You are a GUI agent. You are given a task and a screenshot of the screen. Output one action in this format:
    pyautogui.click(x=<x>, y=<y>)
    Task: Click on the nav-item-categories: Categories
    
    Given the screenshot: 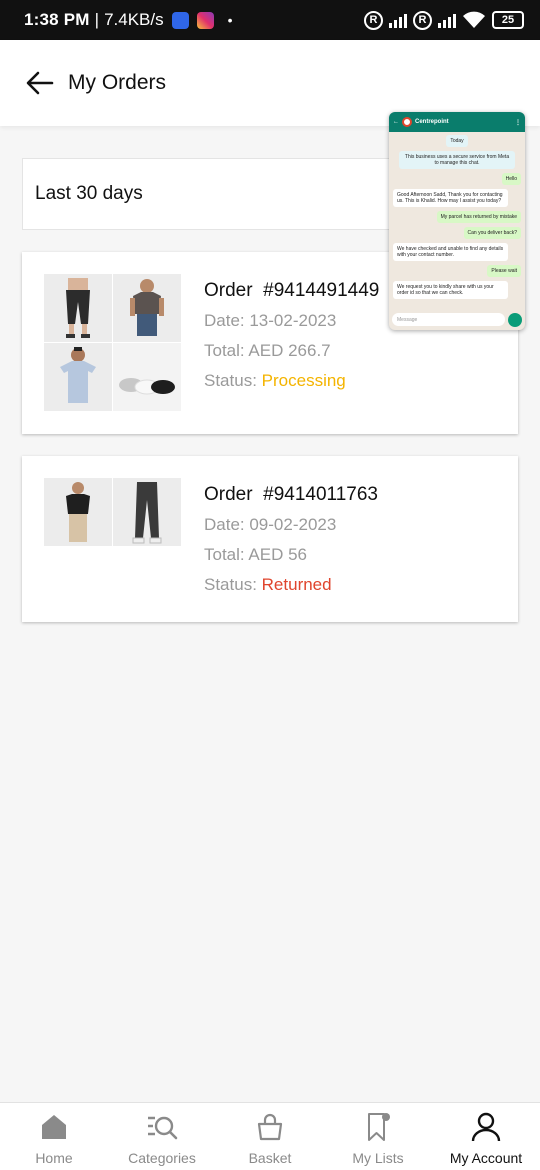 What is the action you would take?
    pyautogui.click(x=162, y=1136)
    